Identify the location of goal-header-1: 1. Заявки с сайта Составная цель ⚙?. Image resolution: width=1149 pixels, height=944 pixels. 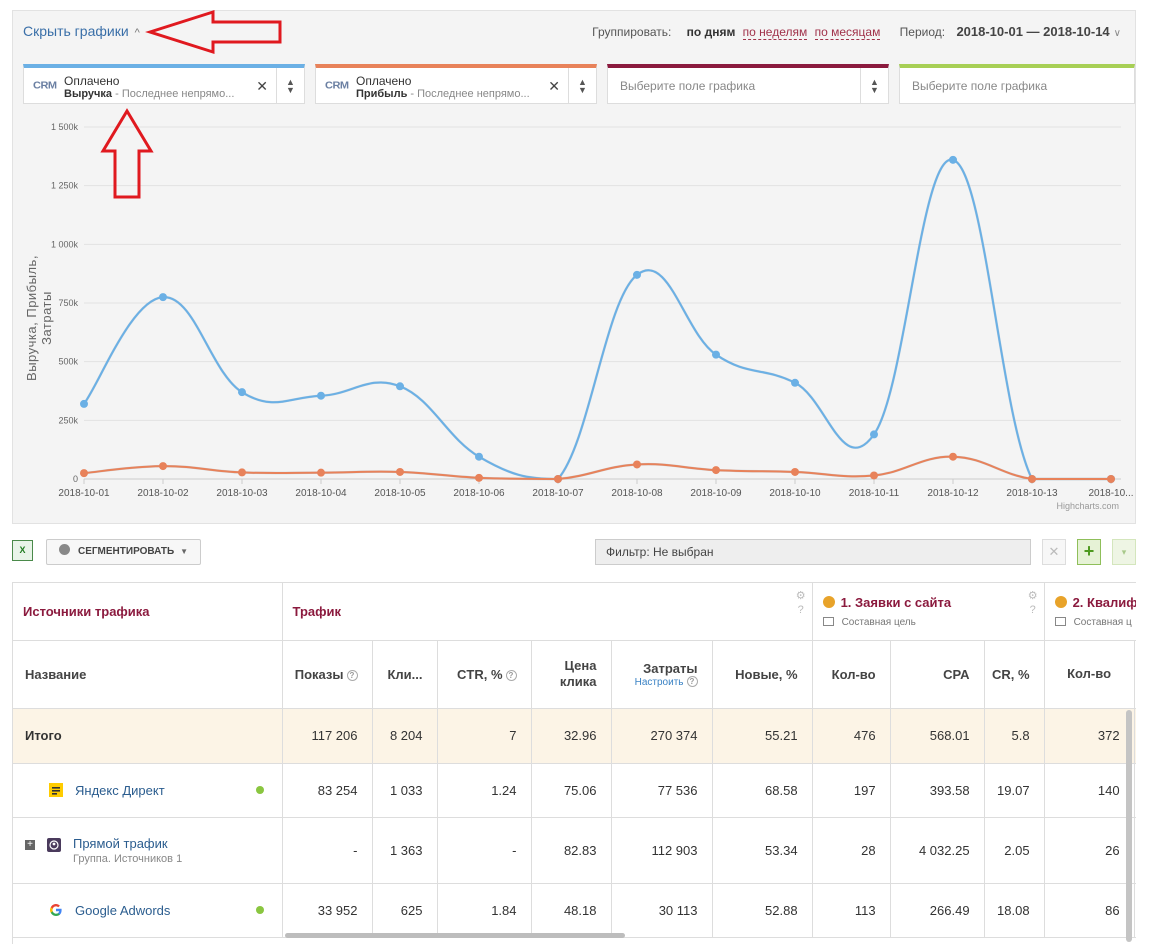
(928, 612).